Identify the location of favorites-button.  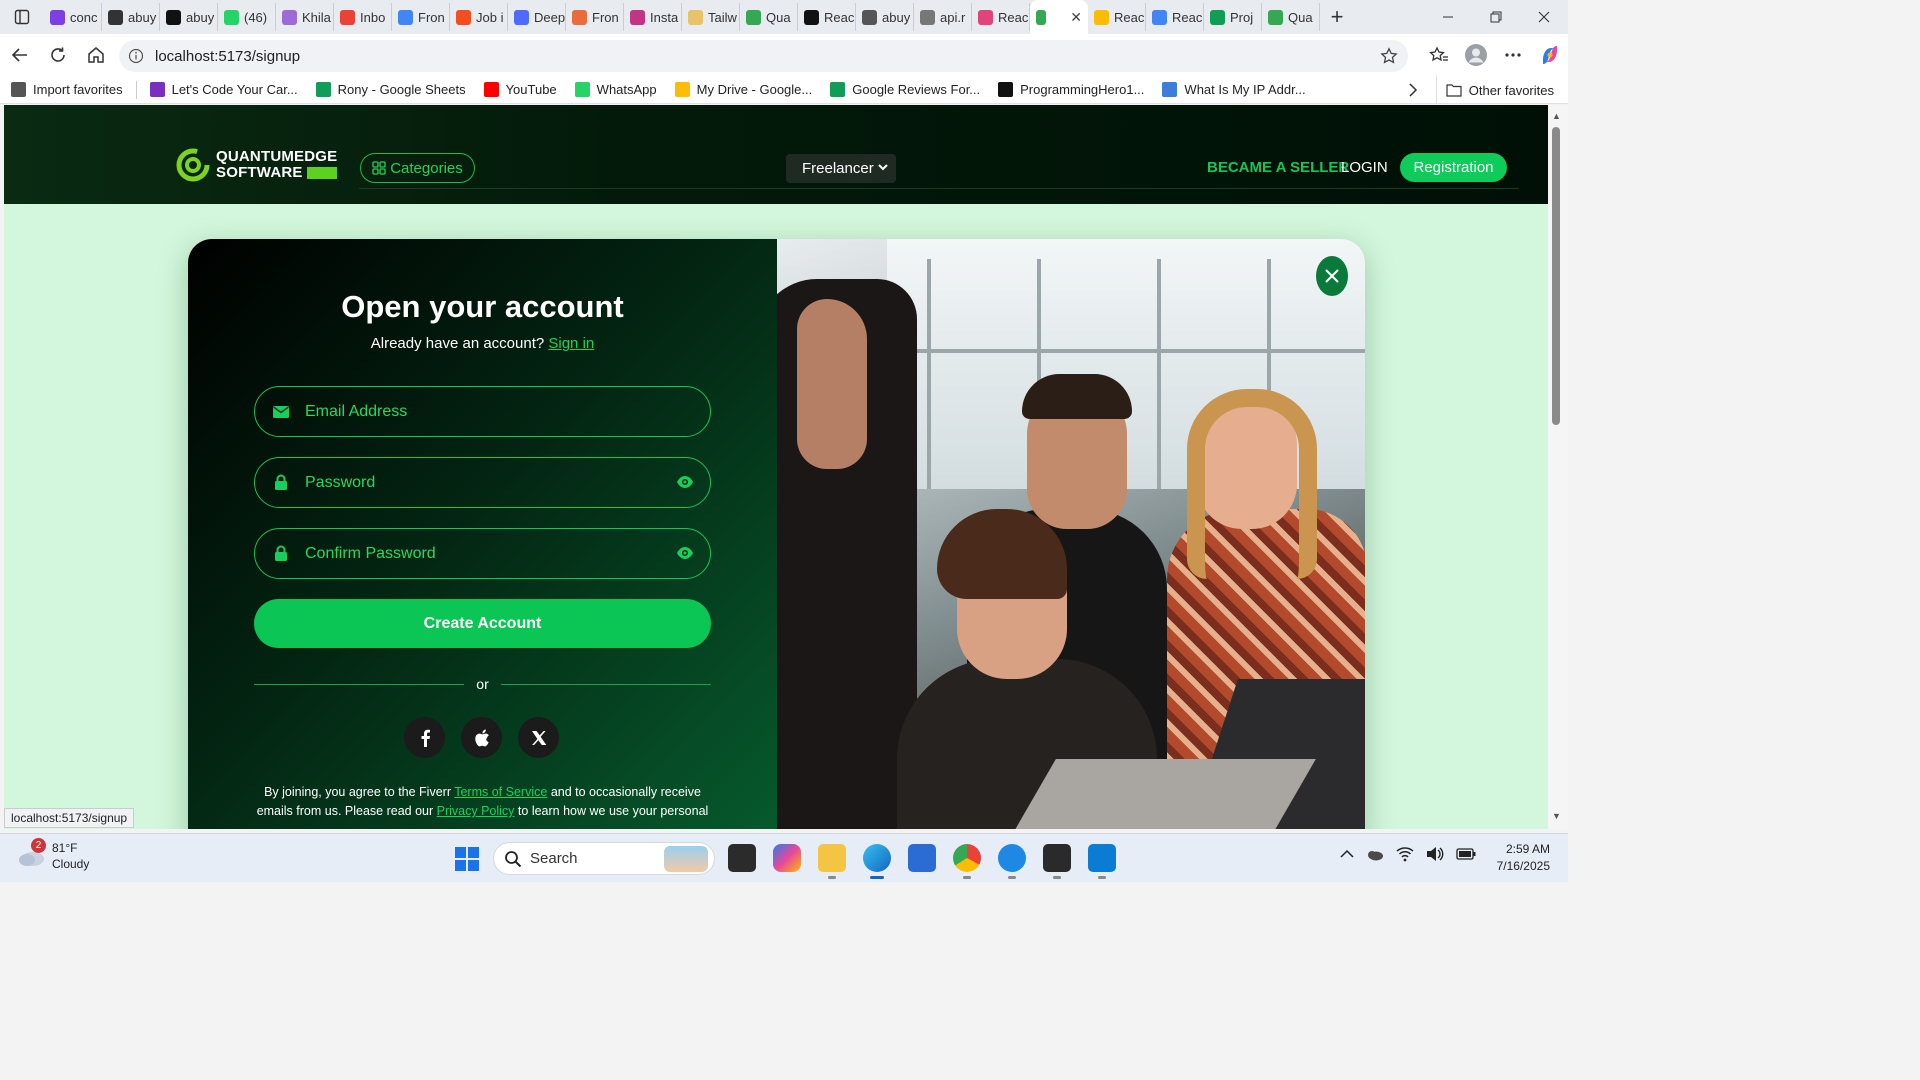
(1438, 55).